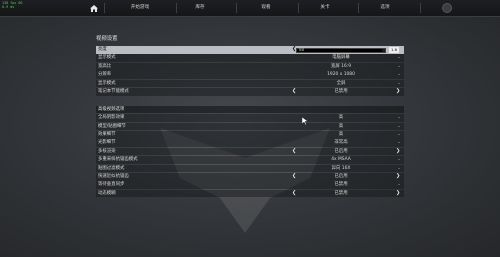 The image size is (500, 257). I want to click on home-button, so click(94, 8).